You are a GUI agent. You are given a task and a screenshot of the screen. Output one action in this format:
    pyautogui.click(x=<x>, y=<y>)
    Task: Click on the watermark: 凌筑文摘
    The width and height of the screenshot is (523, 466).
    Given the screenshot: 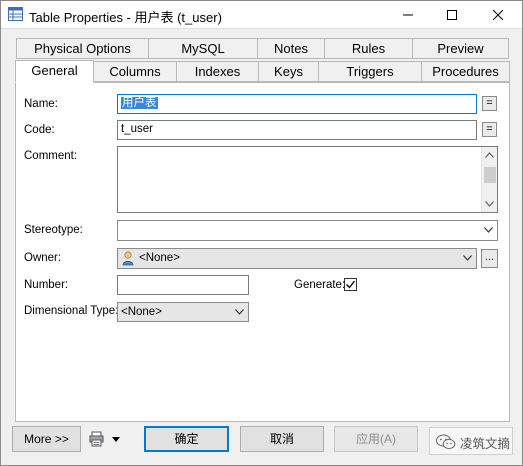 What is the action you would take?
    pyautogui.click(x=471, y=441)
    